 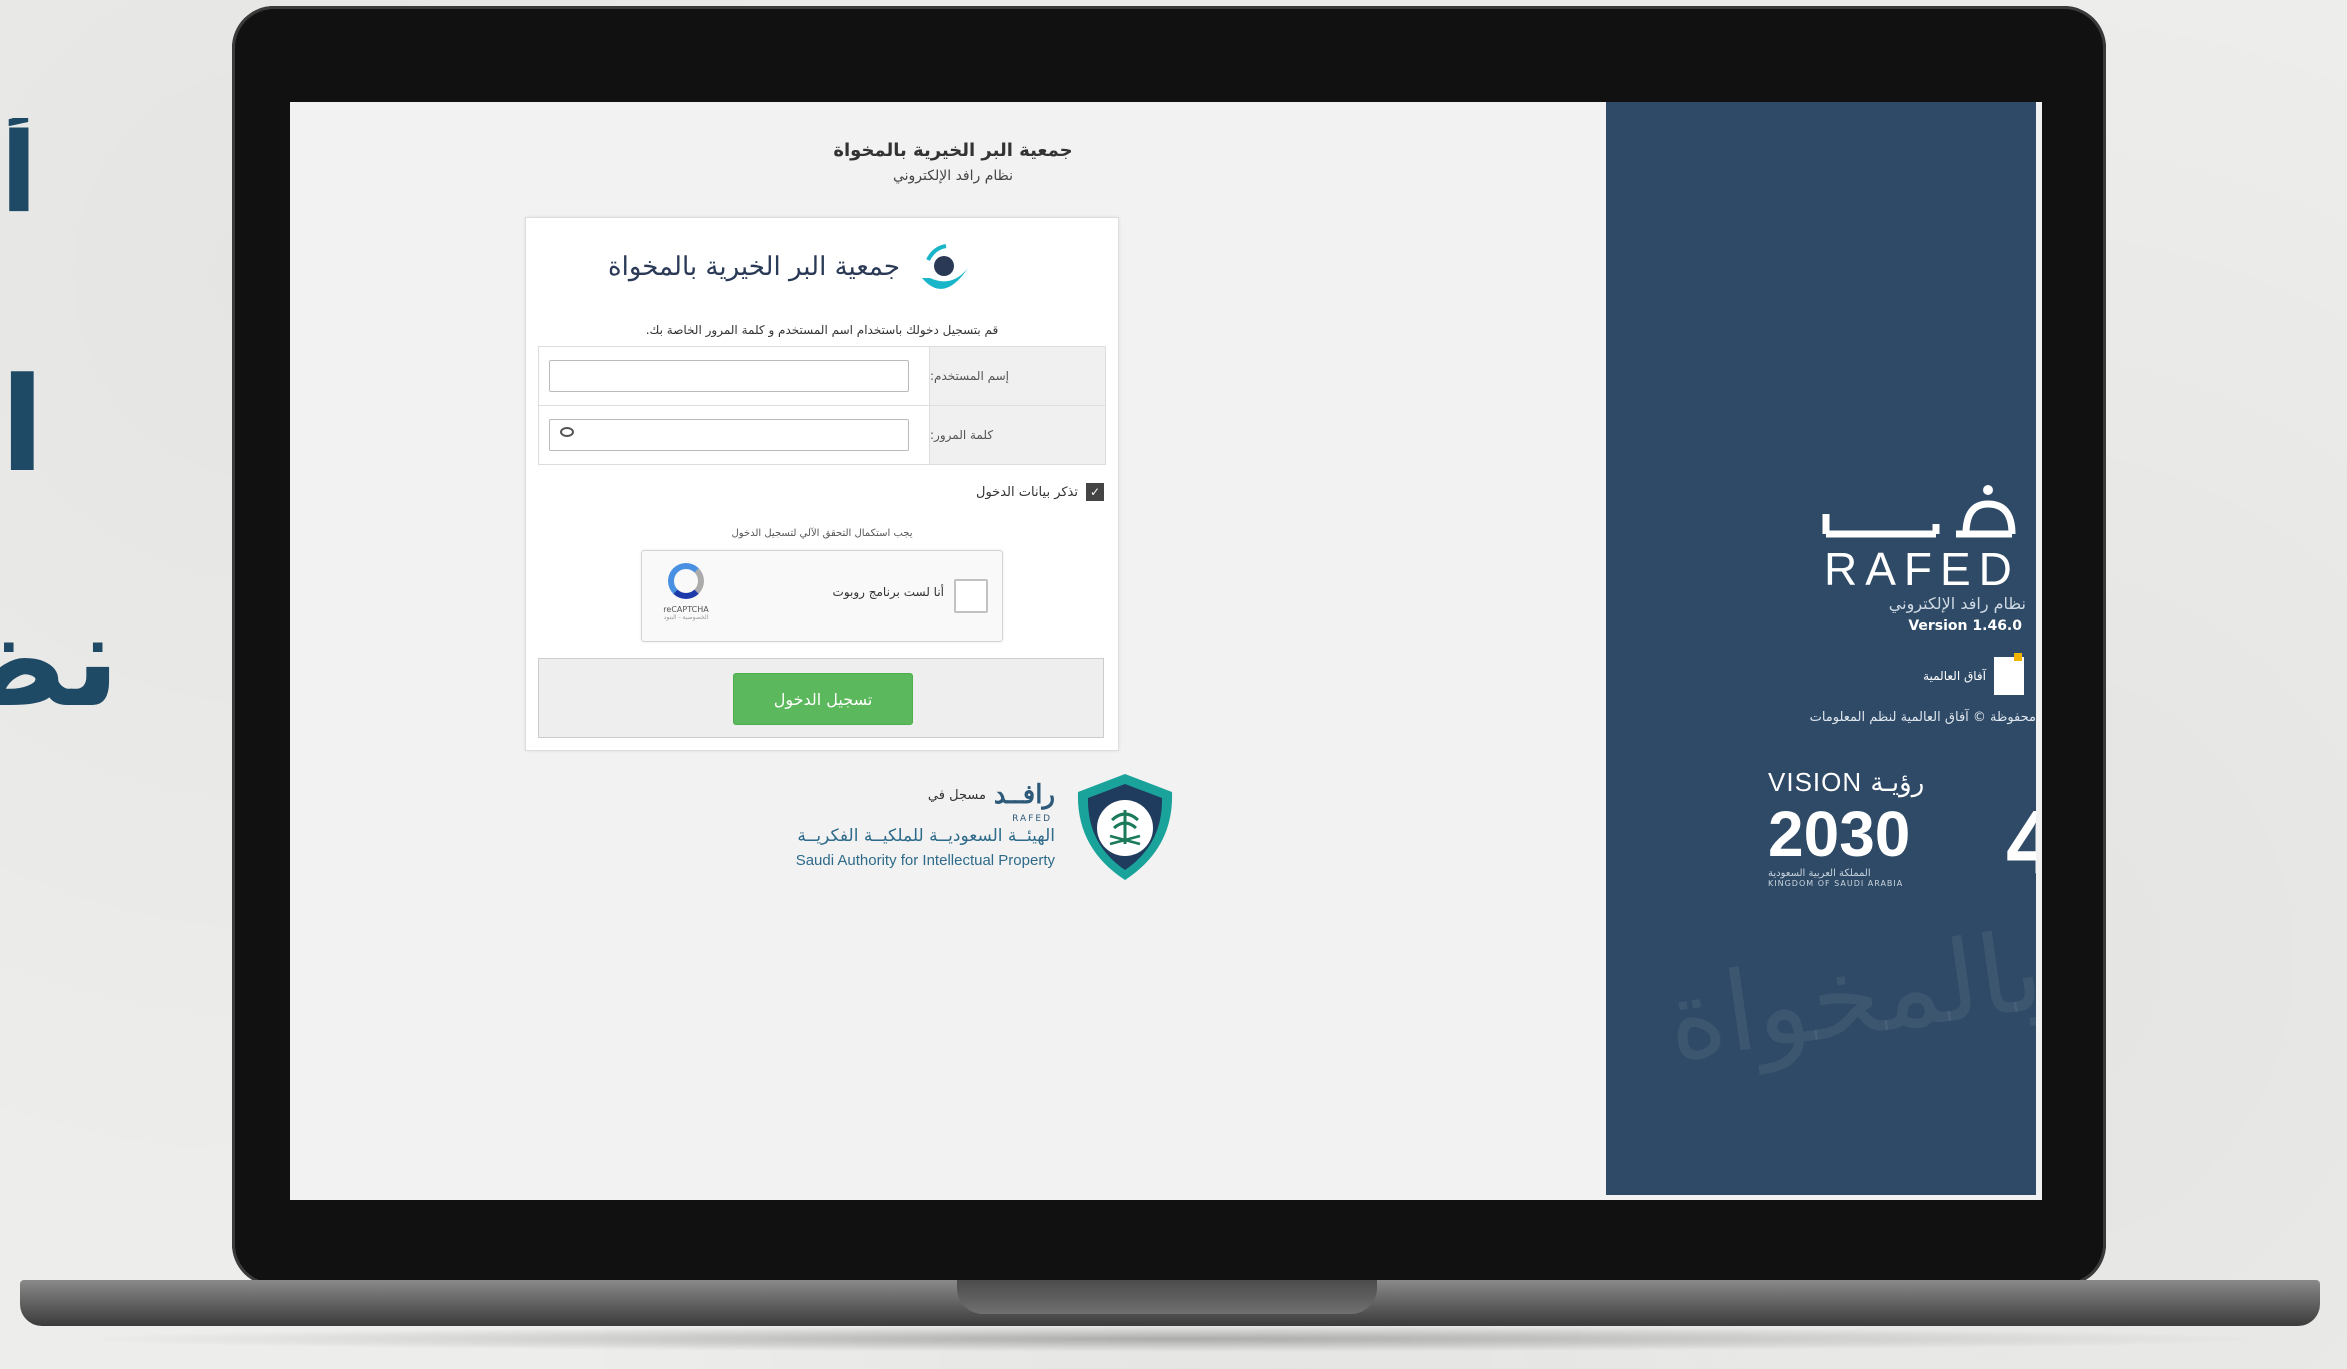 What do you see at coordinates (1836, 883) in the screenshot?
I see `vision-country-en: KINGDOM OF SAUDI ARABIA` at bounding box center [1836, 883].